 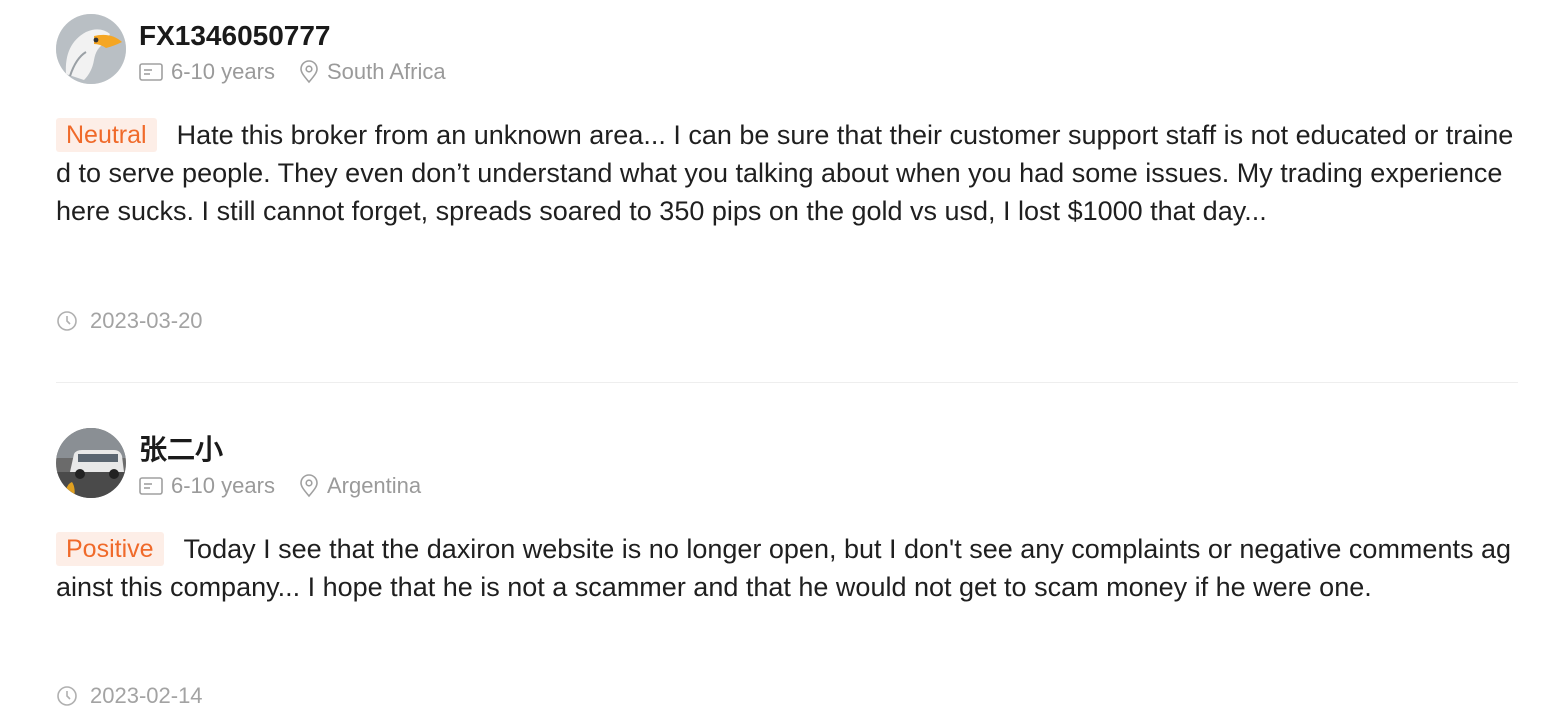 What do you see at coordinates (110, 549) in the screenshot?
I see `rating-tag: Positive` at bounding box center [110, 549].